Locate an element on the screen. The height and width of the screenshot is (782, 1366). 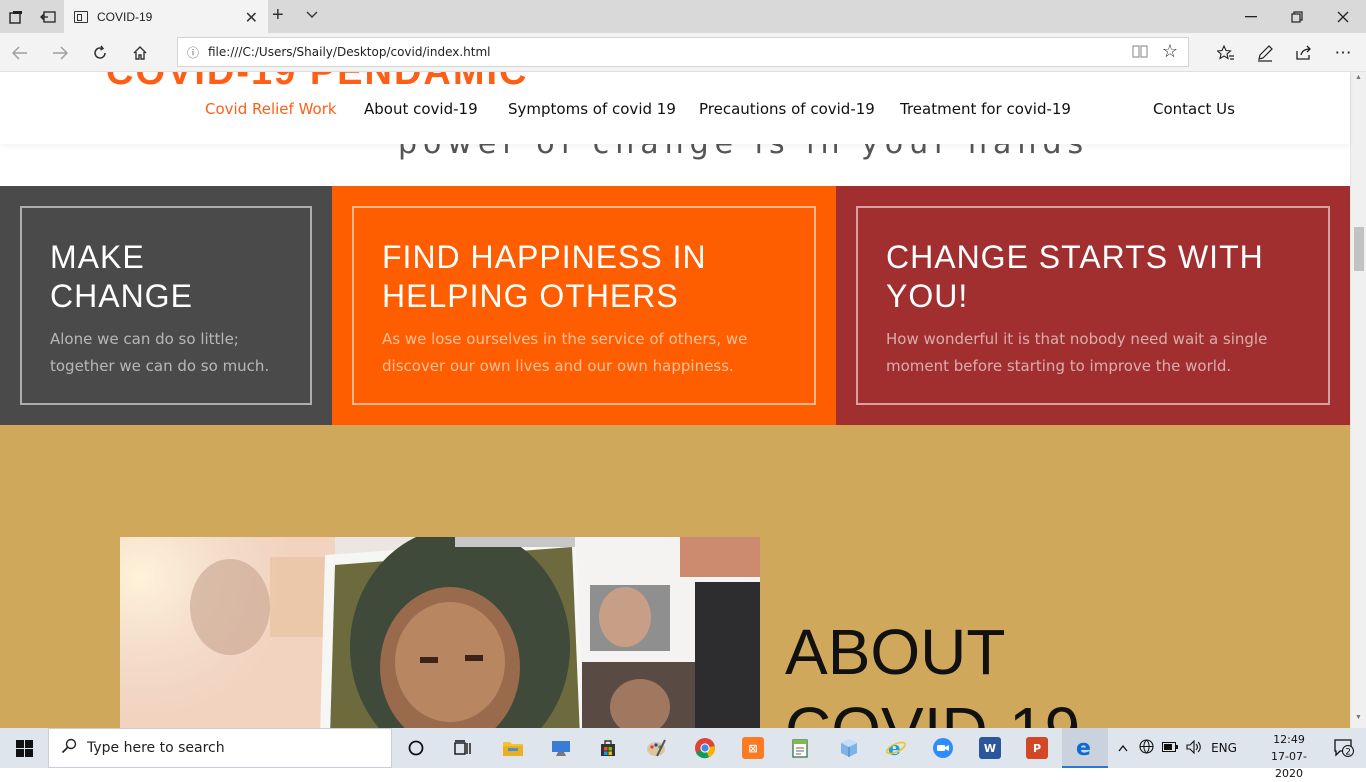
new-tab-icon: + is located at coordinates (278, 15).